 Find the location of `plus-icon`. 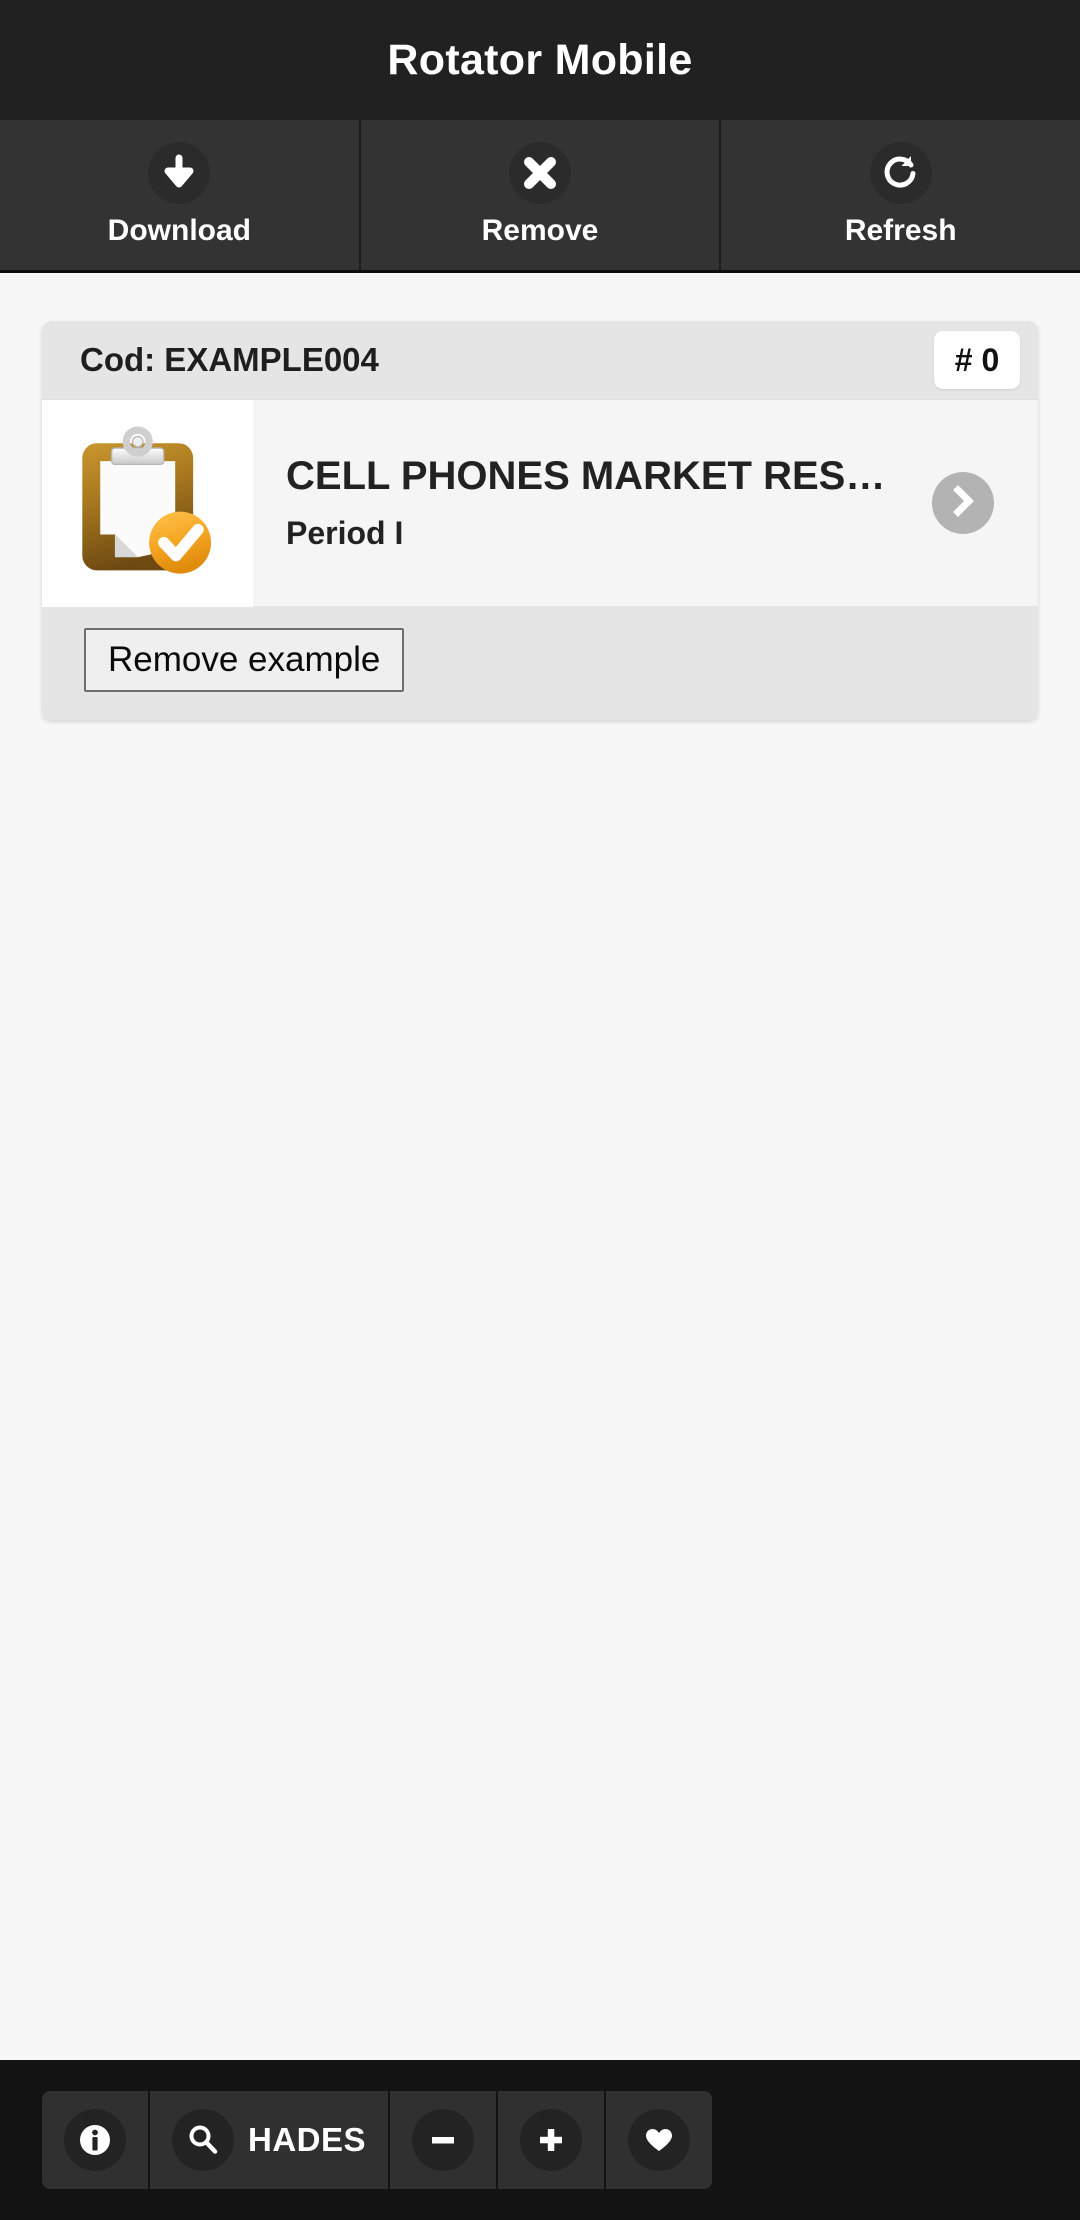

plus-icon is located at coordinates (551, 2140).